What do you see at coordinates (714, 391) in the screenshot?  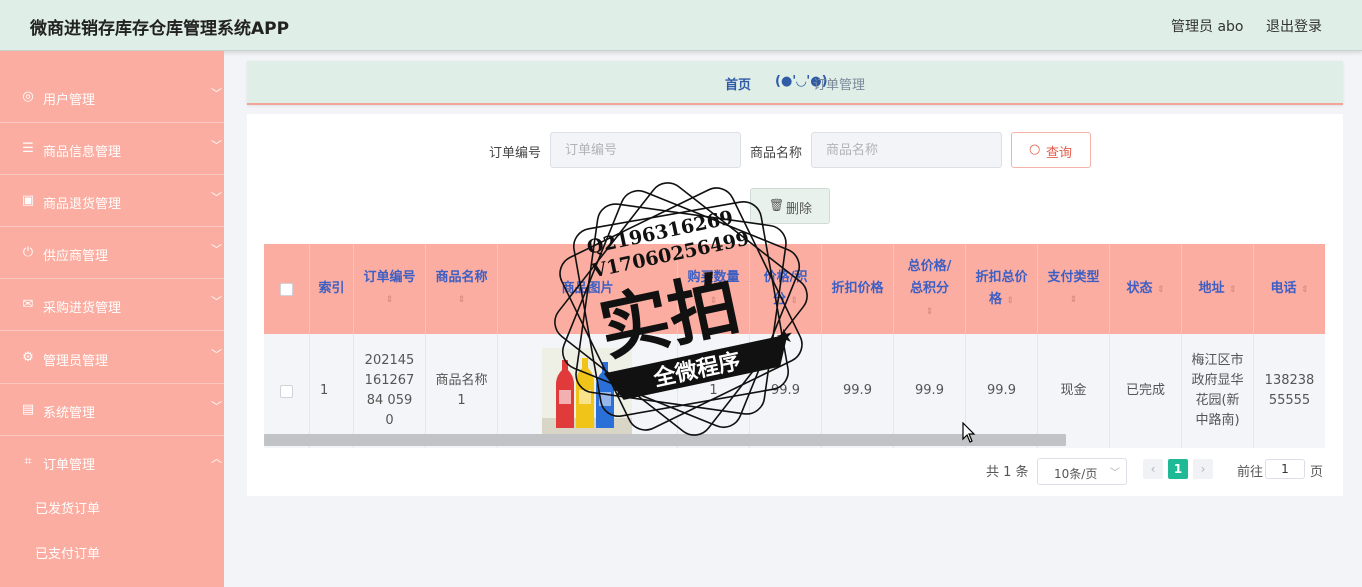 I see `cell-quantity: 1` at bounding box center [714, 391].